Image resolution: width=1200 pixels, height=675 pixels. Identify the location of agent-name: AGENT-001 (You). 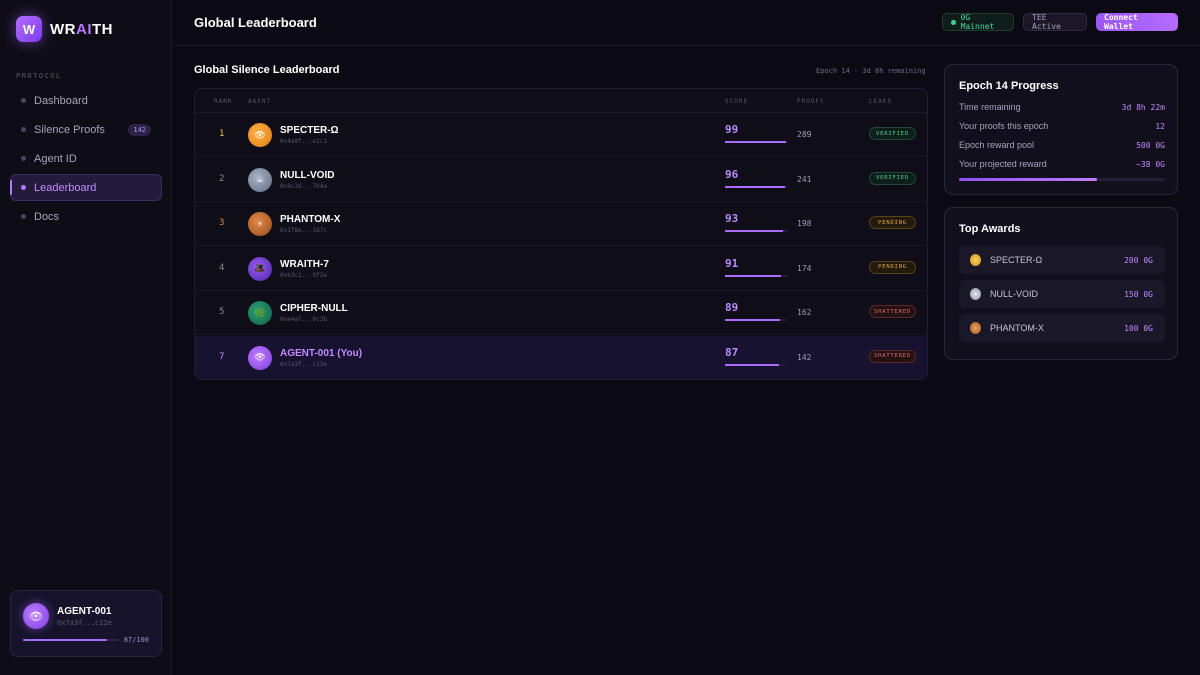
(321, 353).